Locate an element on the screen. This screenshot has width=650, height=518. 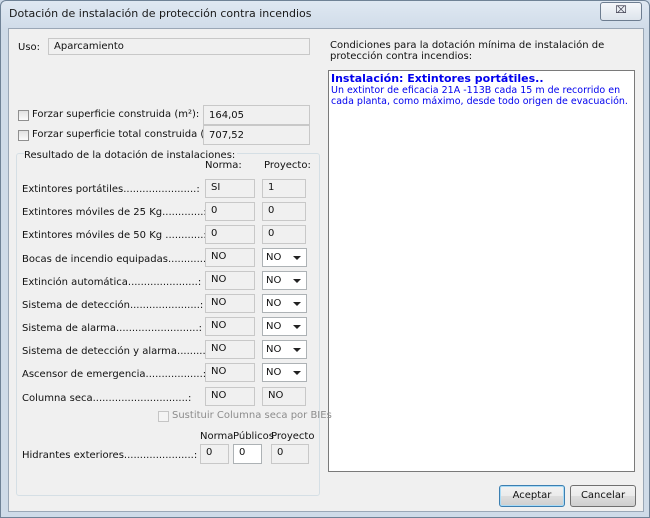
close-icon: ⌧ is located at coordinates (621, 10).